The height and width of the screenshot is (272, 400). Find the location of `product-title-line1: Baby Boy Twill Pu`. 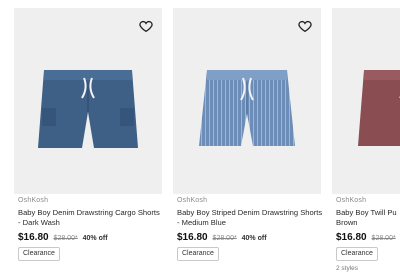

product-title-line1: Baby Boy Twill Pu is located at coordinates (366, 212).